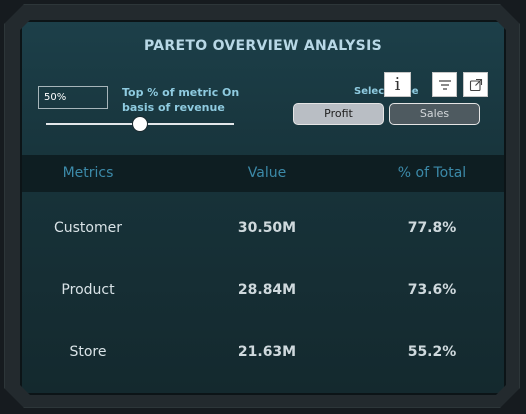 The height and width of the screenshot is (414, 526). I want to click on table-row: Customer 30.50M 77.8%, so click(263, 228).